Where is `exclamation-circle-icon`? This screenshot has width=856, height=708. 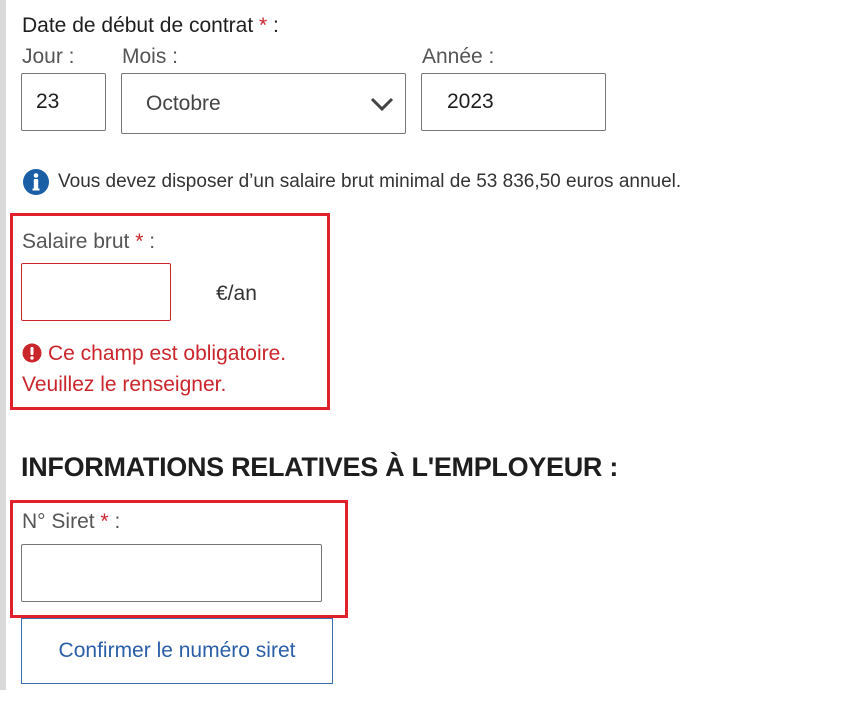
exclamation-circle-icon is located at coordinates (32, 353).